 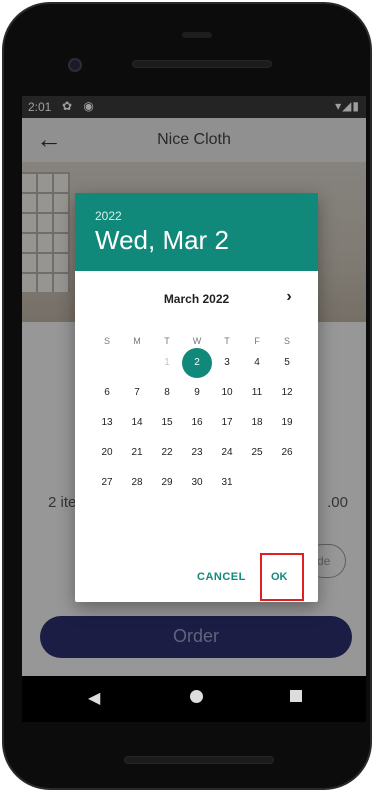 What do you see at coordinates (257, 363) in the screenshot?
I see `calendar-day: 4` at bounding box center [257, 363].